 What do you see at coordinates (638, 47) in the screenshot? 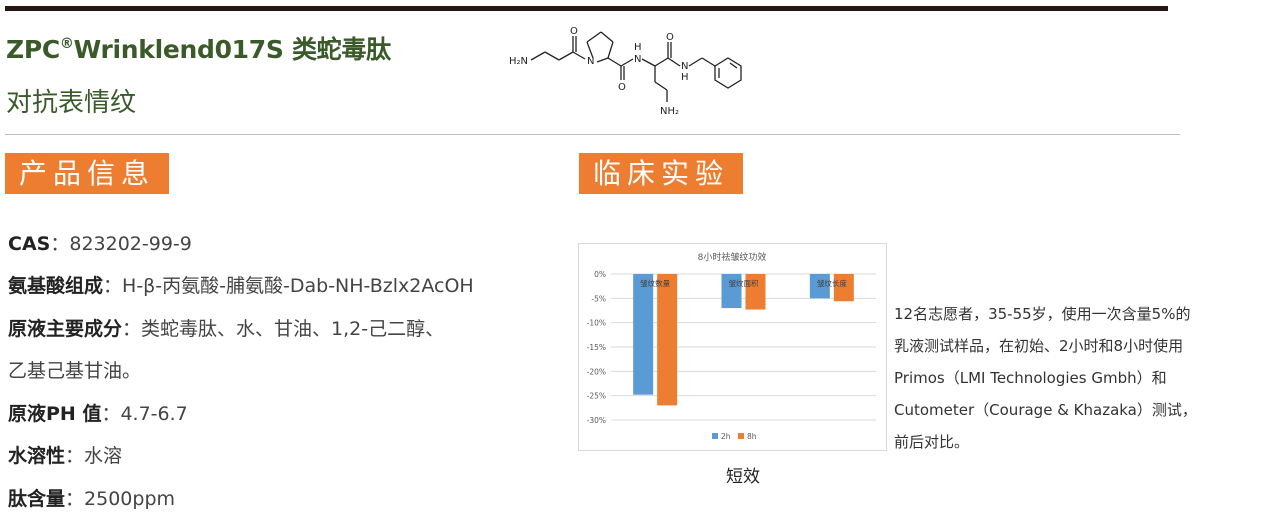
I see `mol-label-h1: H` at bounding box center [638, 47].